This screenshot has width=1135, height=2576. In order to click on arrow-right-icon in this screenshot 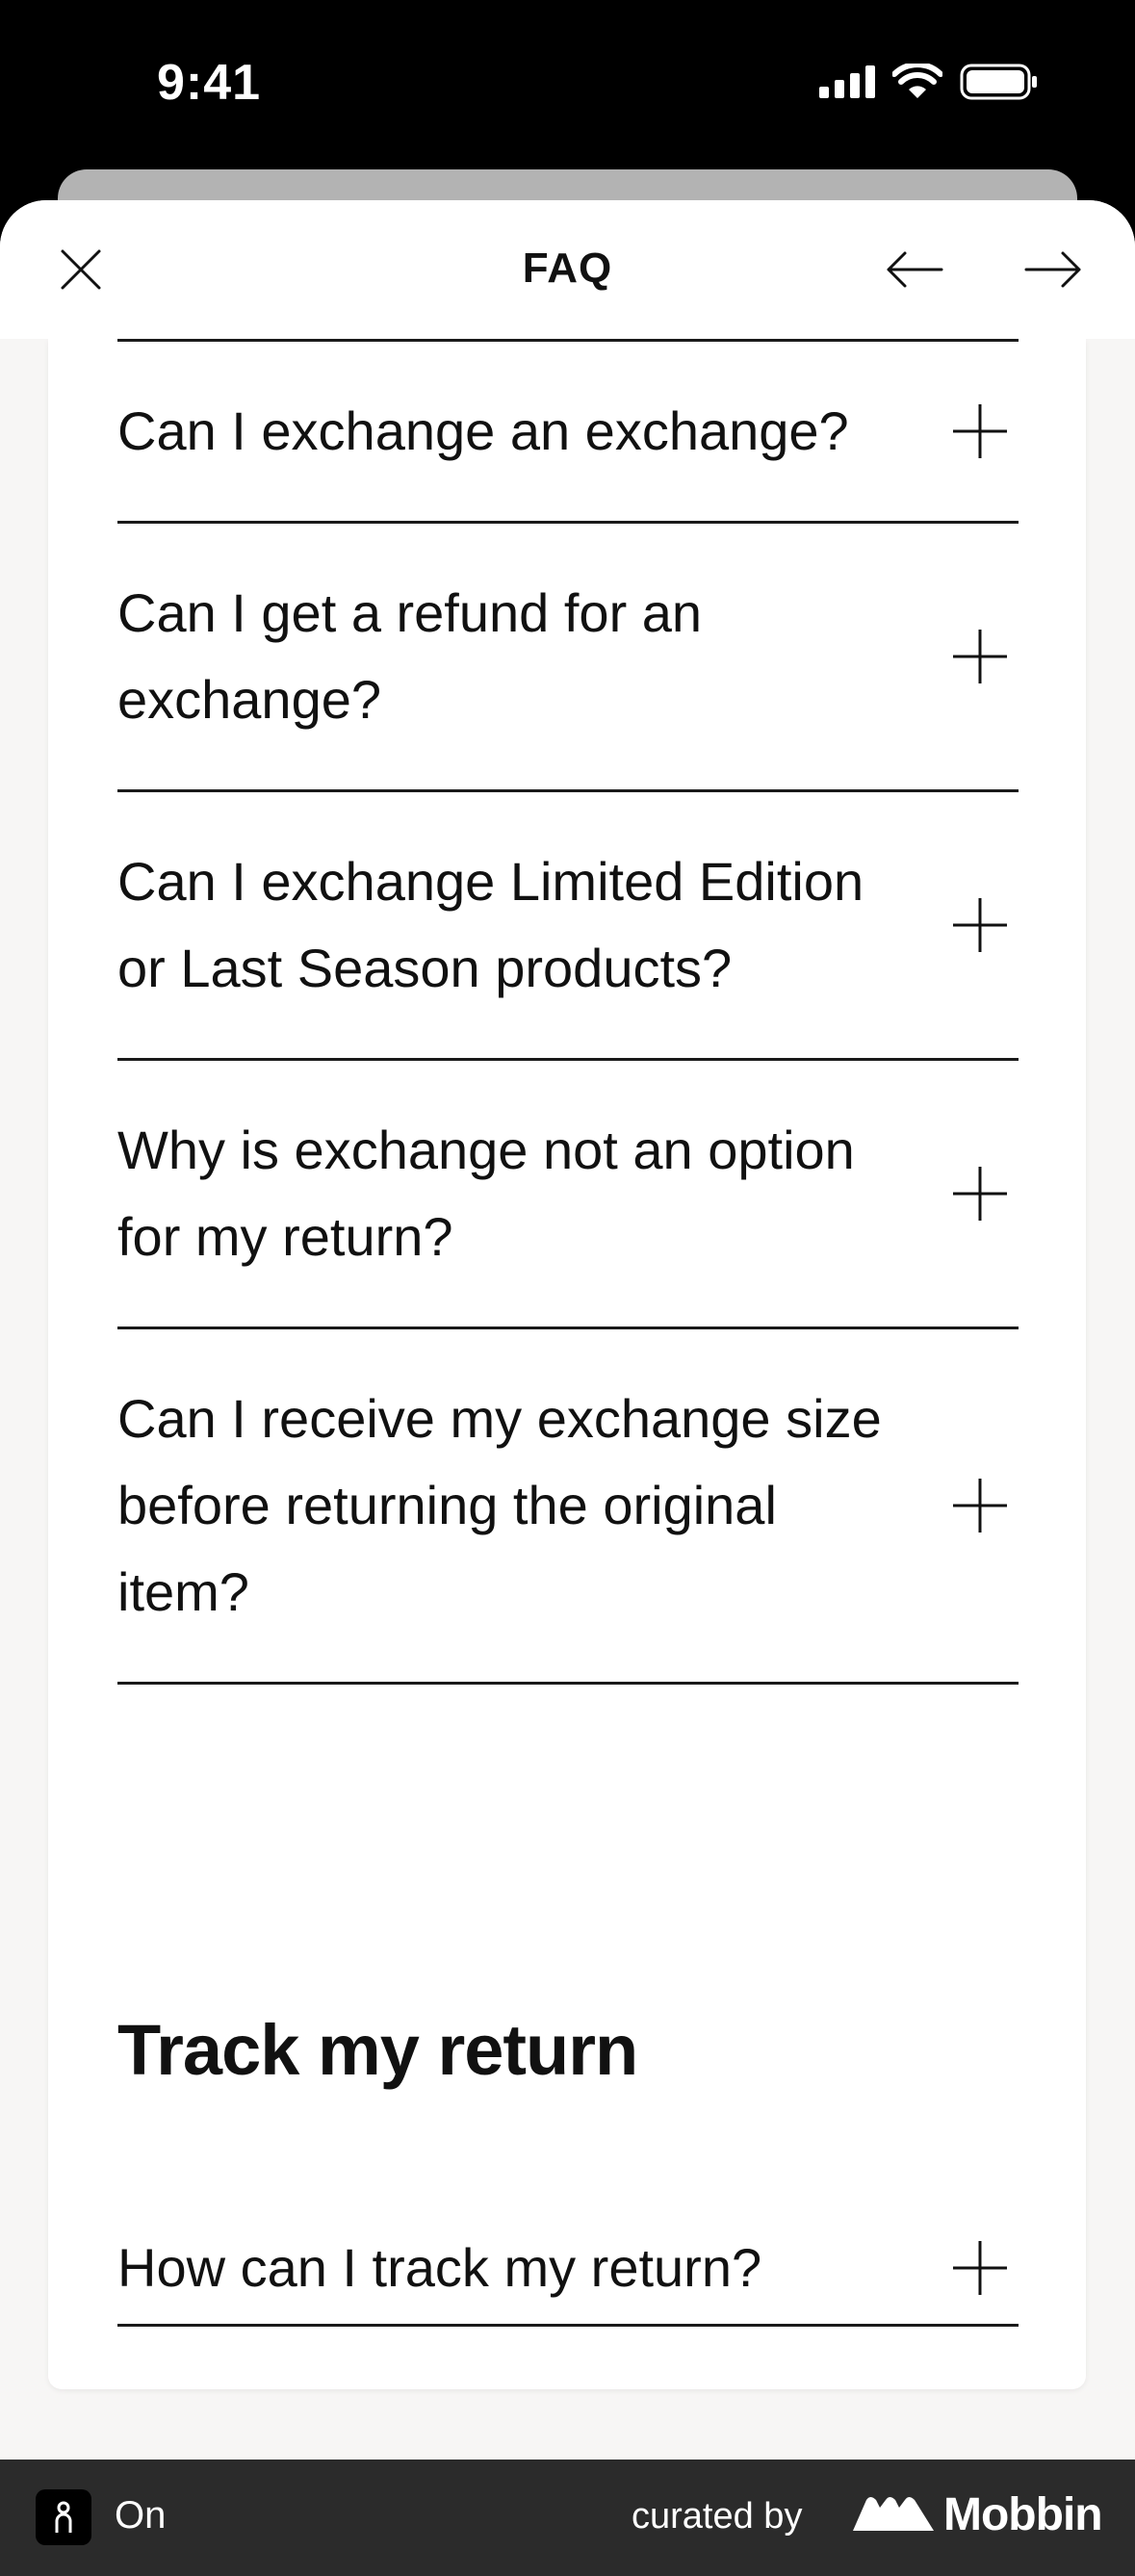, I will do `click(1052, 269)`.